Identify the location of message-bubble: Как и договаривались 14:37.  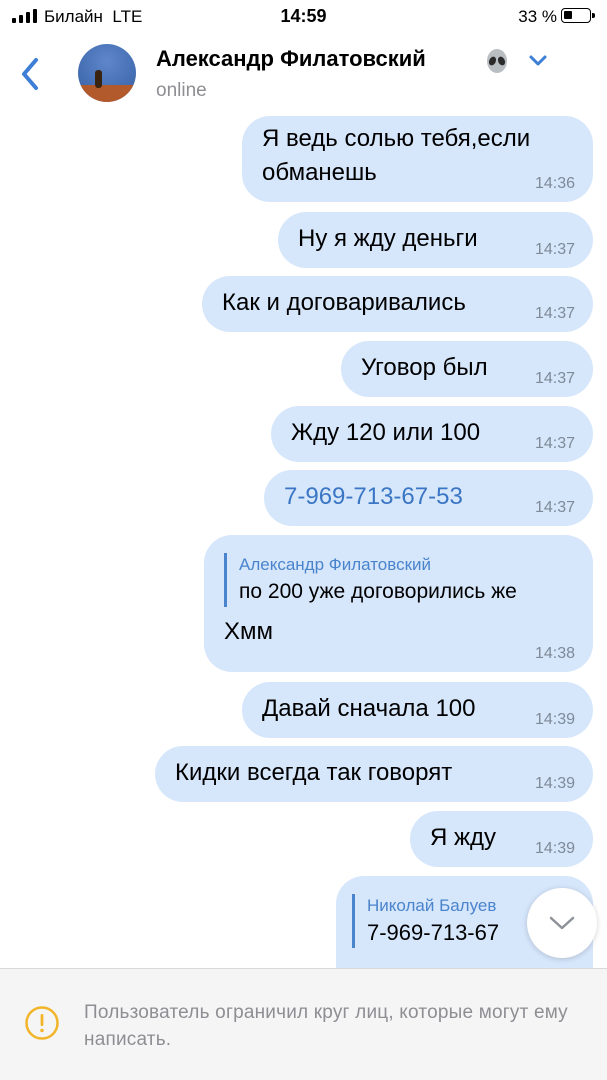
(397, 304).